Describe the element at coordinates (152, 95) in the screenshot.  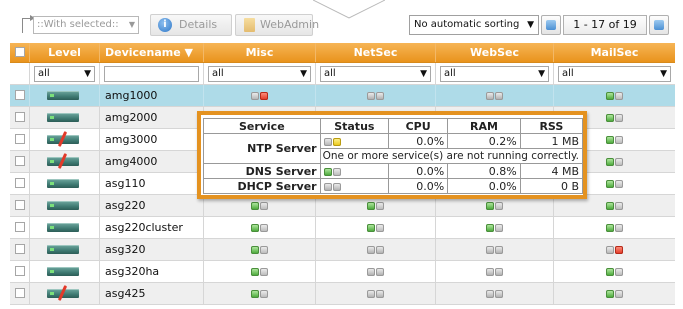
I see `device-name: amg1000` at that location.